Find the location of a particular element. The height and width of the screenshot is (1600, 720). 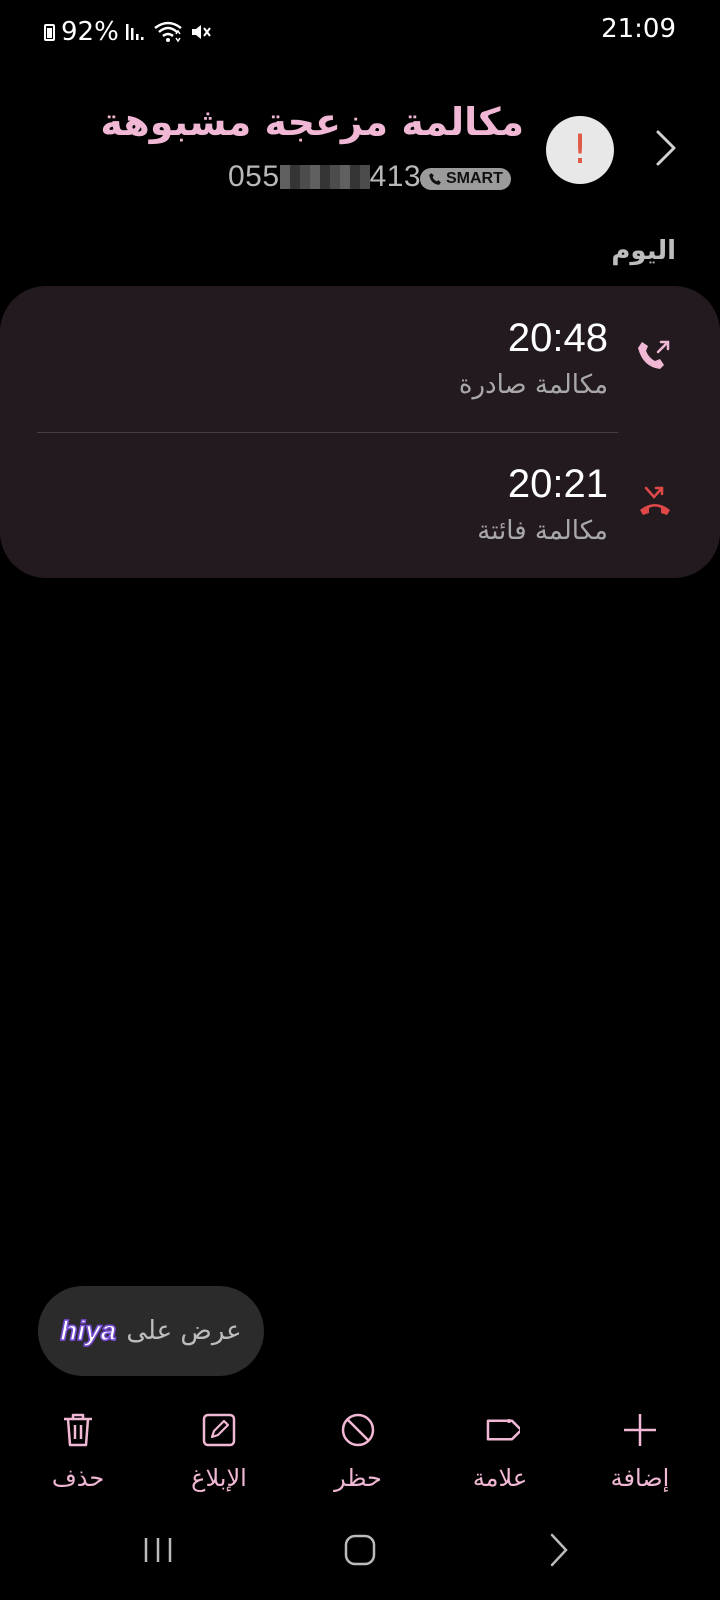

back-icon is located at coordinates (560, 1550).